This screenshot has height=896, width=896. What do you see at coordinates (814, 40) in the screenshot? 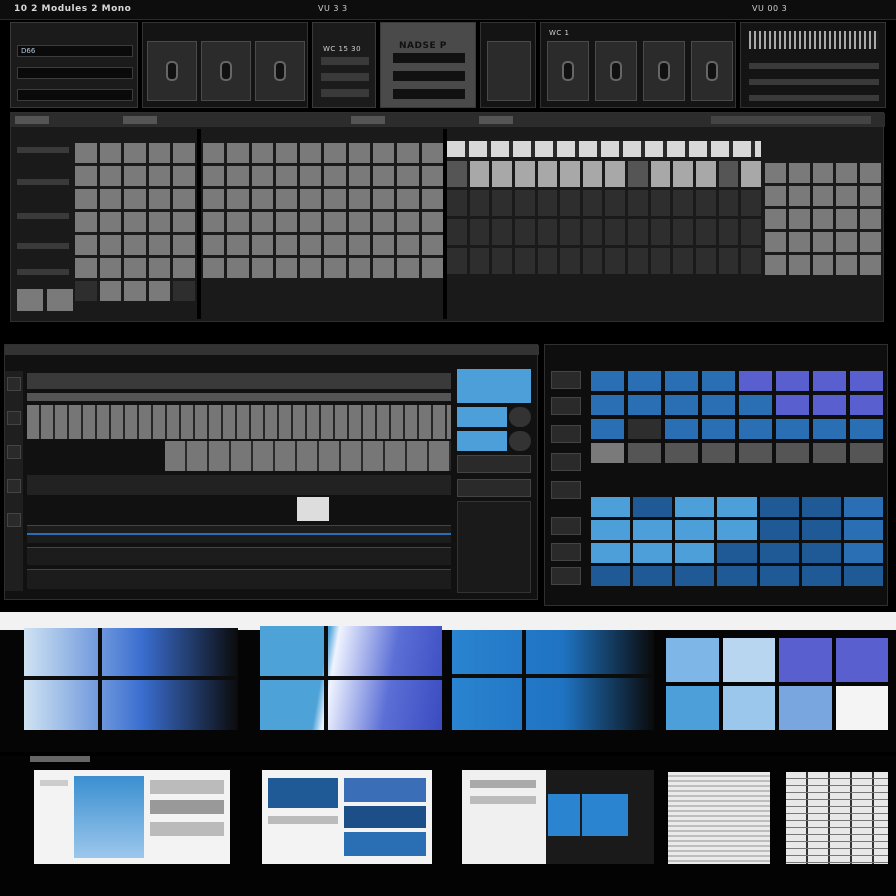
I see `waveform-display` at bounding box center [814, 40].